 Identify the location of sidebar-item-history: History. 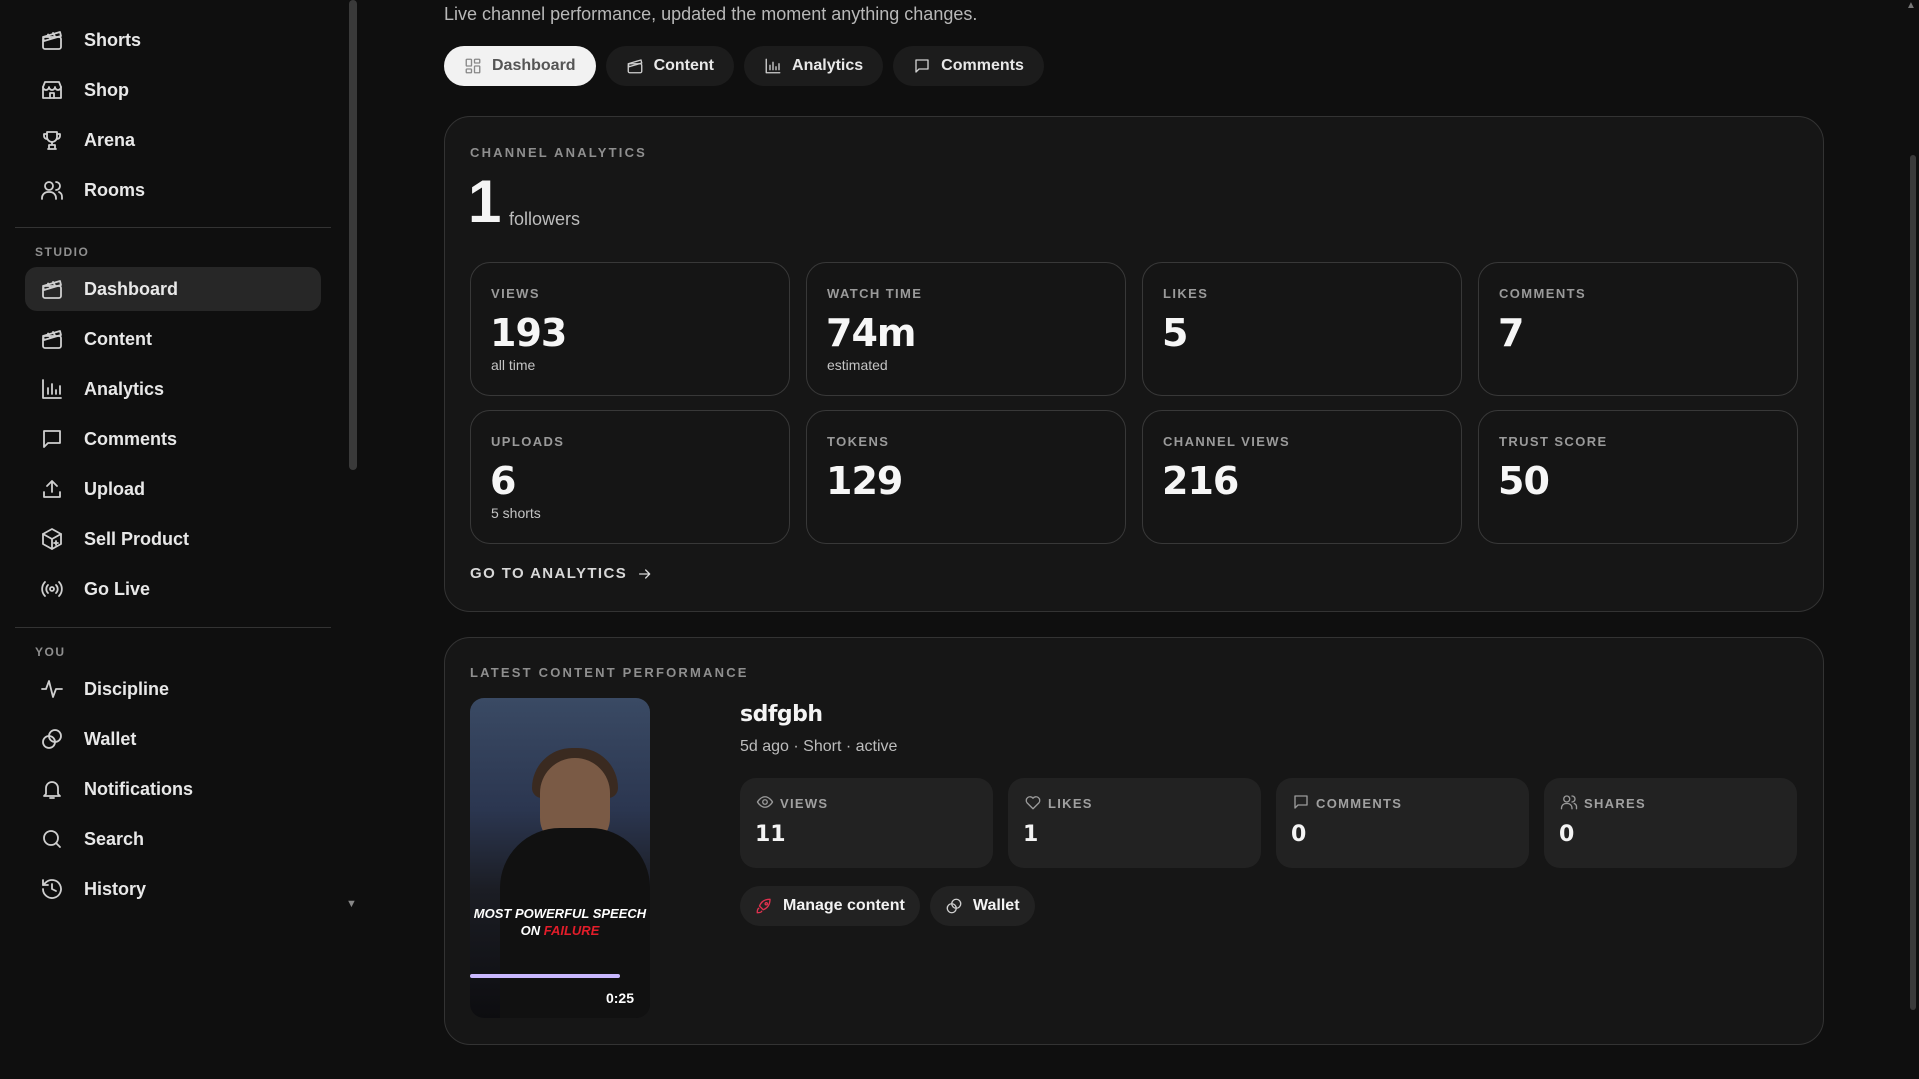
(173, 889).